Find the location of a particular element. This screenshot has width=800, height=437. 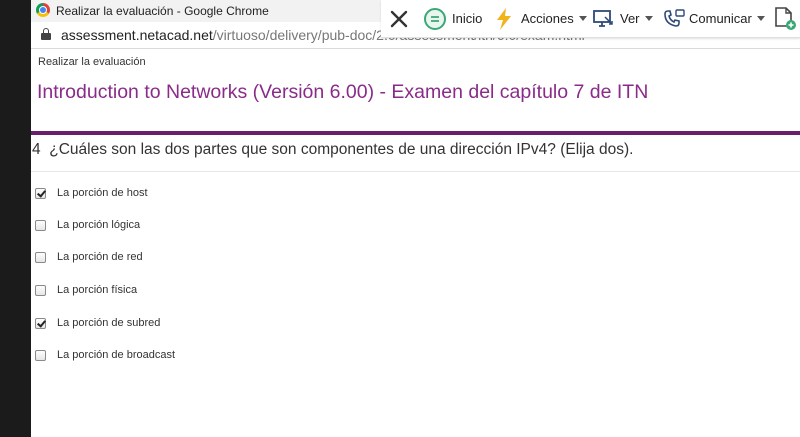

left-dark-strip is located at coordinates (15, 218).